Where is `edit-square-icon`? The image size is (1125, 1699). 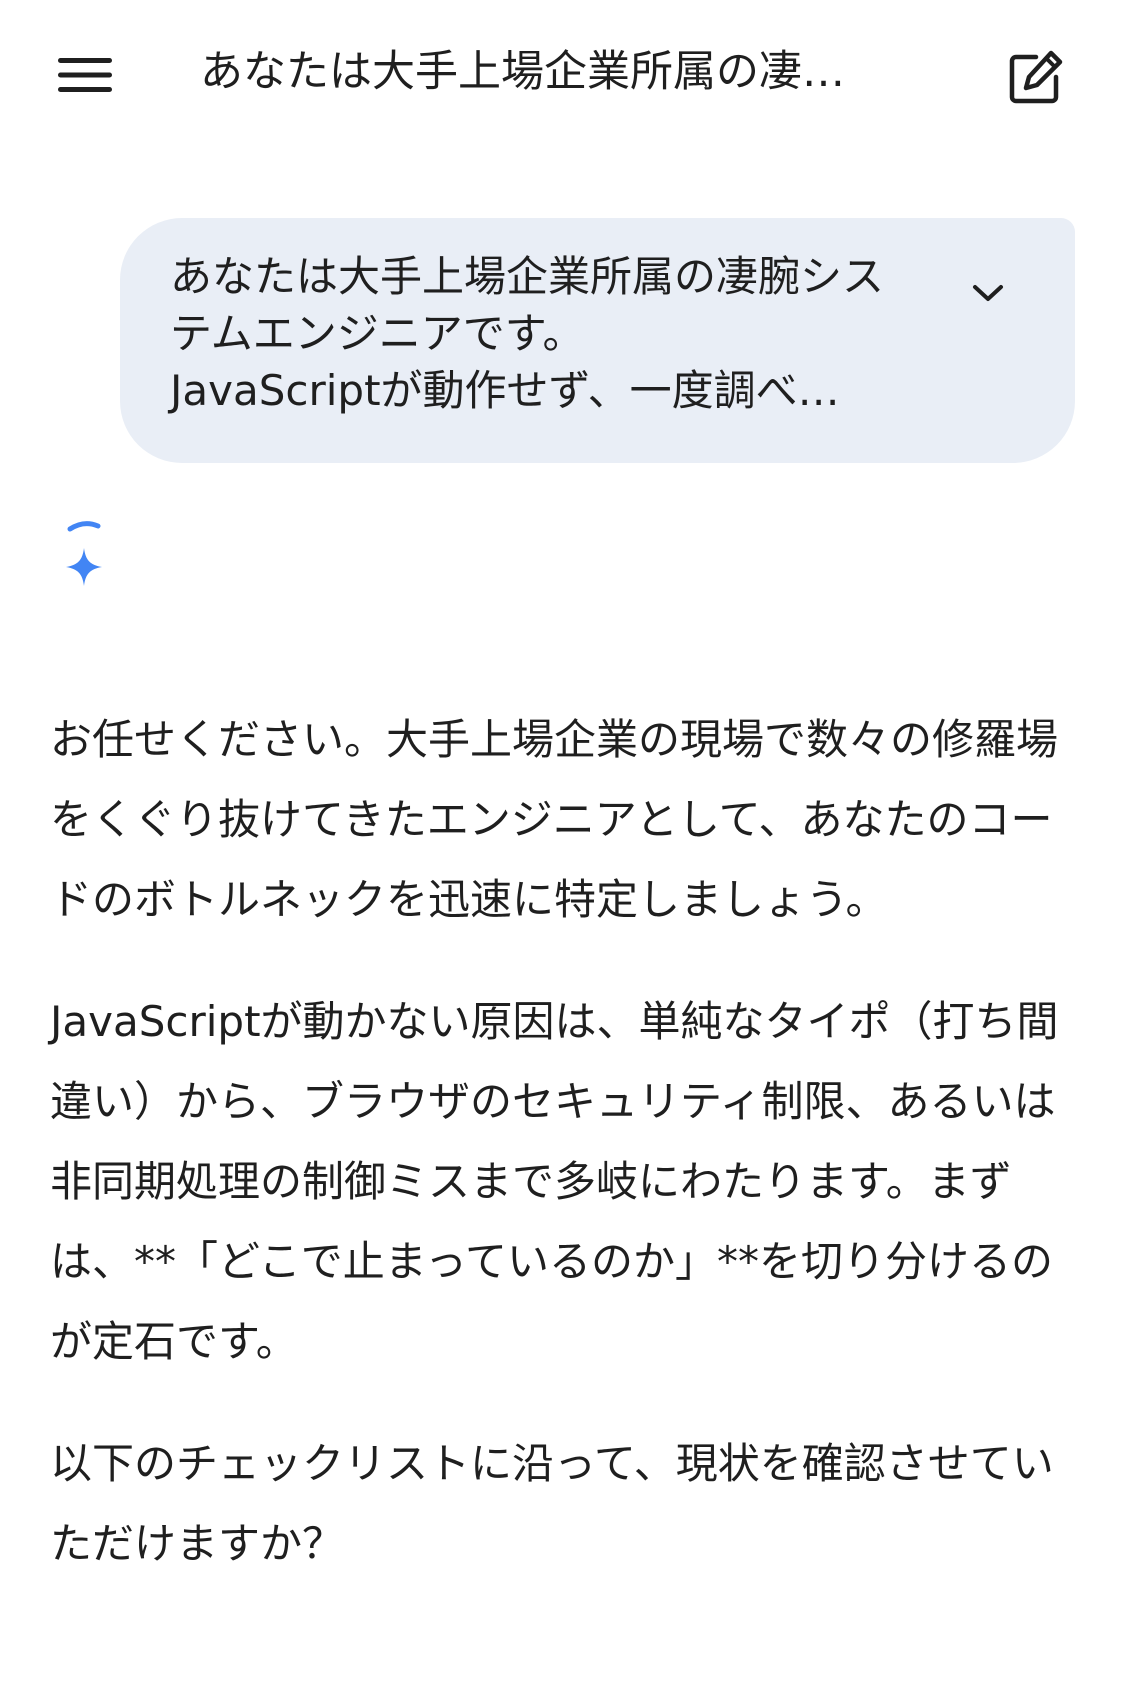
edit-square-icon is located at coordinates (1036, 76).